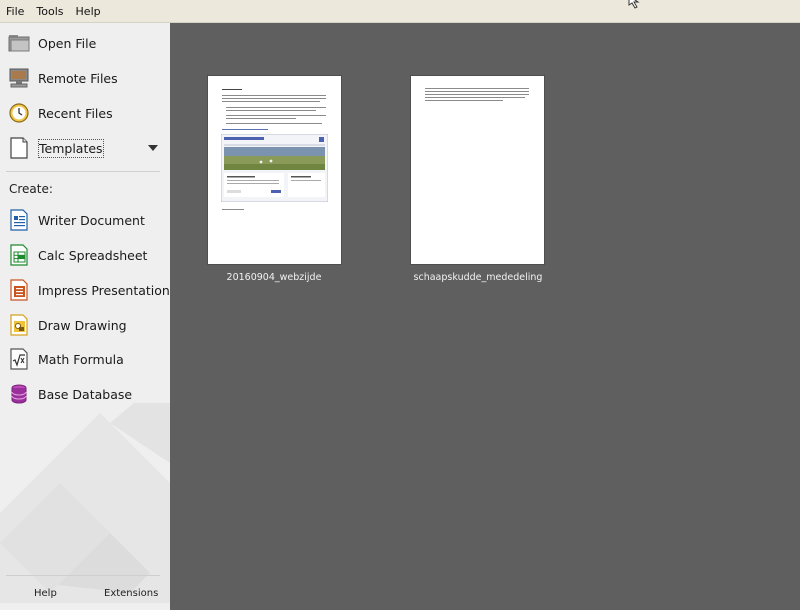 This screenshot has width=800, height=610. What do you see at coordinates (81, 359) in the screenshot?
I see `math-formula-label: Math Formula` at bounding box center [81, 359].